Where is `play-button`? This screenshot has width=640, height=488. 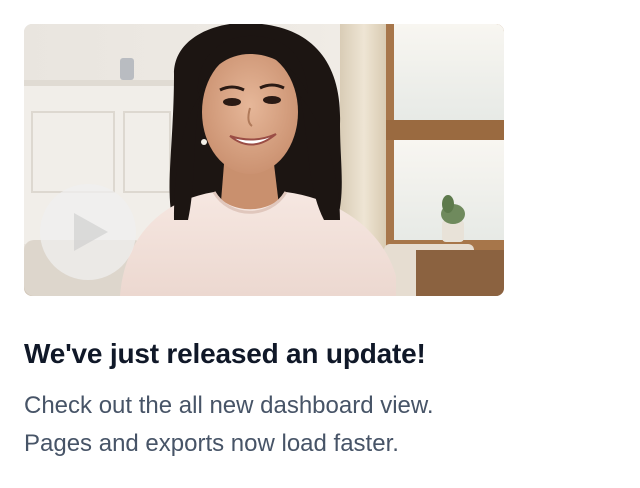
play-button is located at coordinates (88, 232).